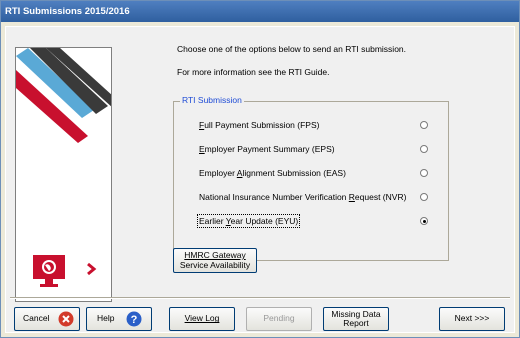 The height and width of the screenshot is (338, 520). What do you see at coordinates (272, 173) in the screenshot?
I see `option-eas-label: Employer Alignment Submission (EAS)` at bounding box center [272, 173].